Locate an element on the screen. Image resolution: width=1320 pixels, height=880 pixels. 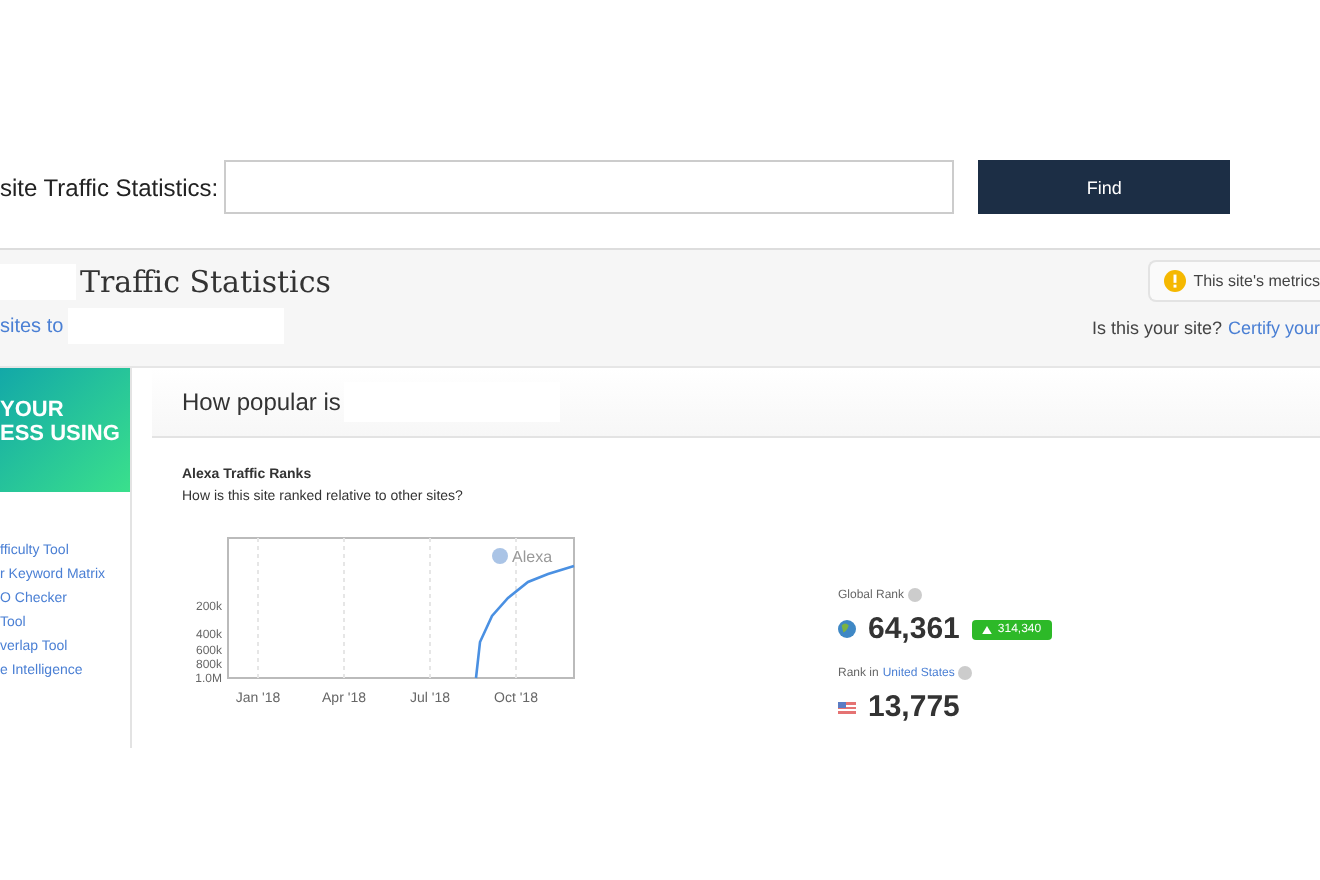
warning-icon is located at coordinates (1174, 281).